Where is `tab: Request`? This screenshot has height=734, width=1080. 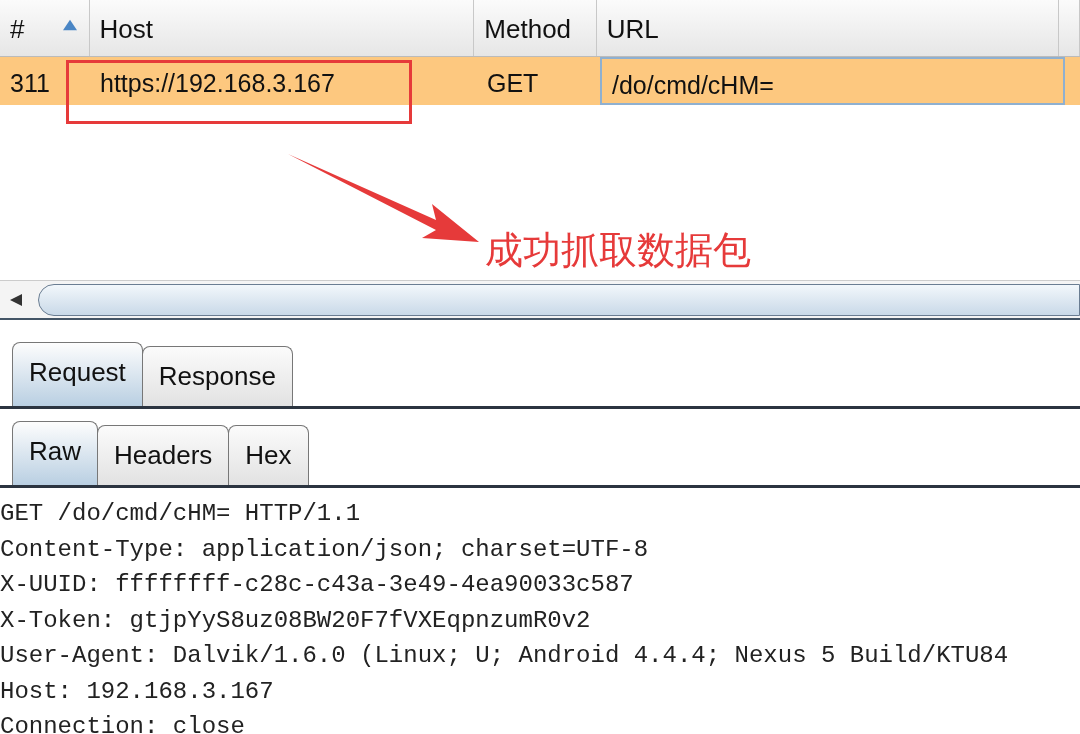
tab: Request is located at coordinates (77, 374).